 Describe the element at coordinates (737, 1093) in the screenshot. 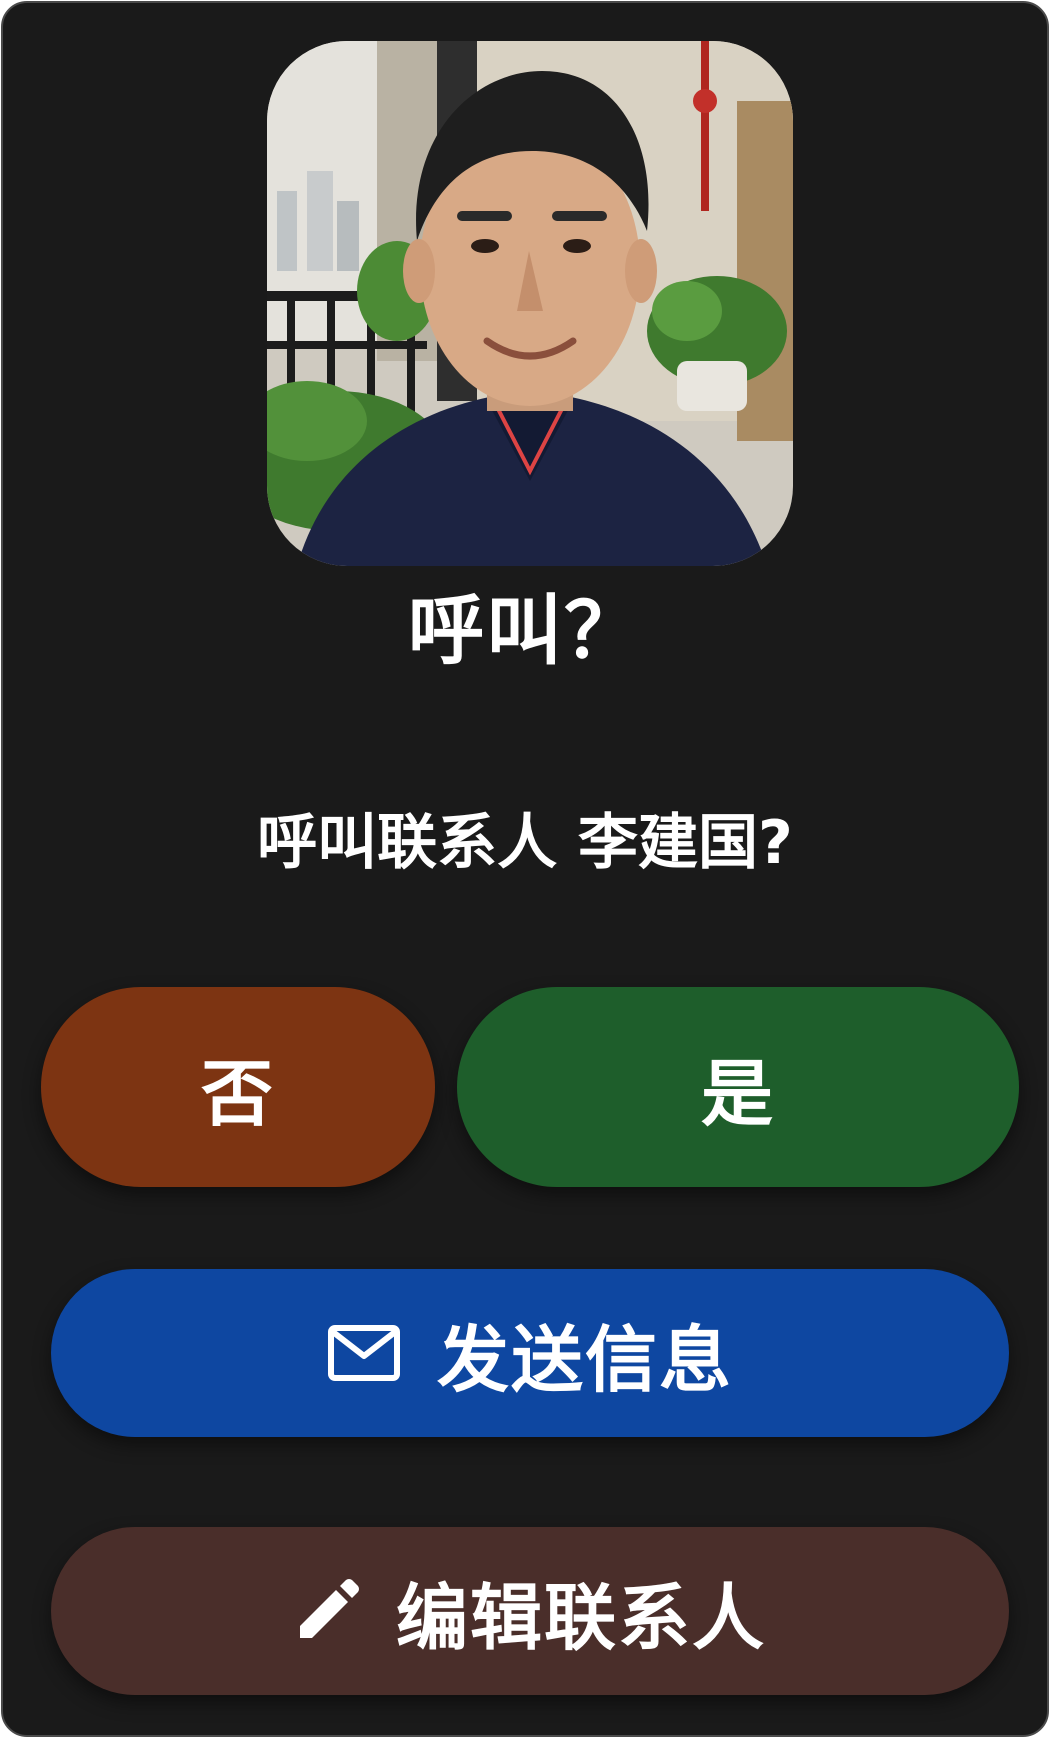

I see `yes-button-label: 是` at that location.